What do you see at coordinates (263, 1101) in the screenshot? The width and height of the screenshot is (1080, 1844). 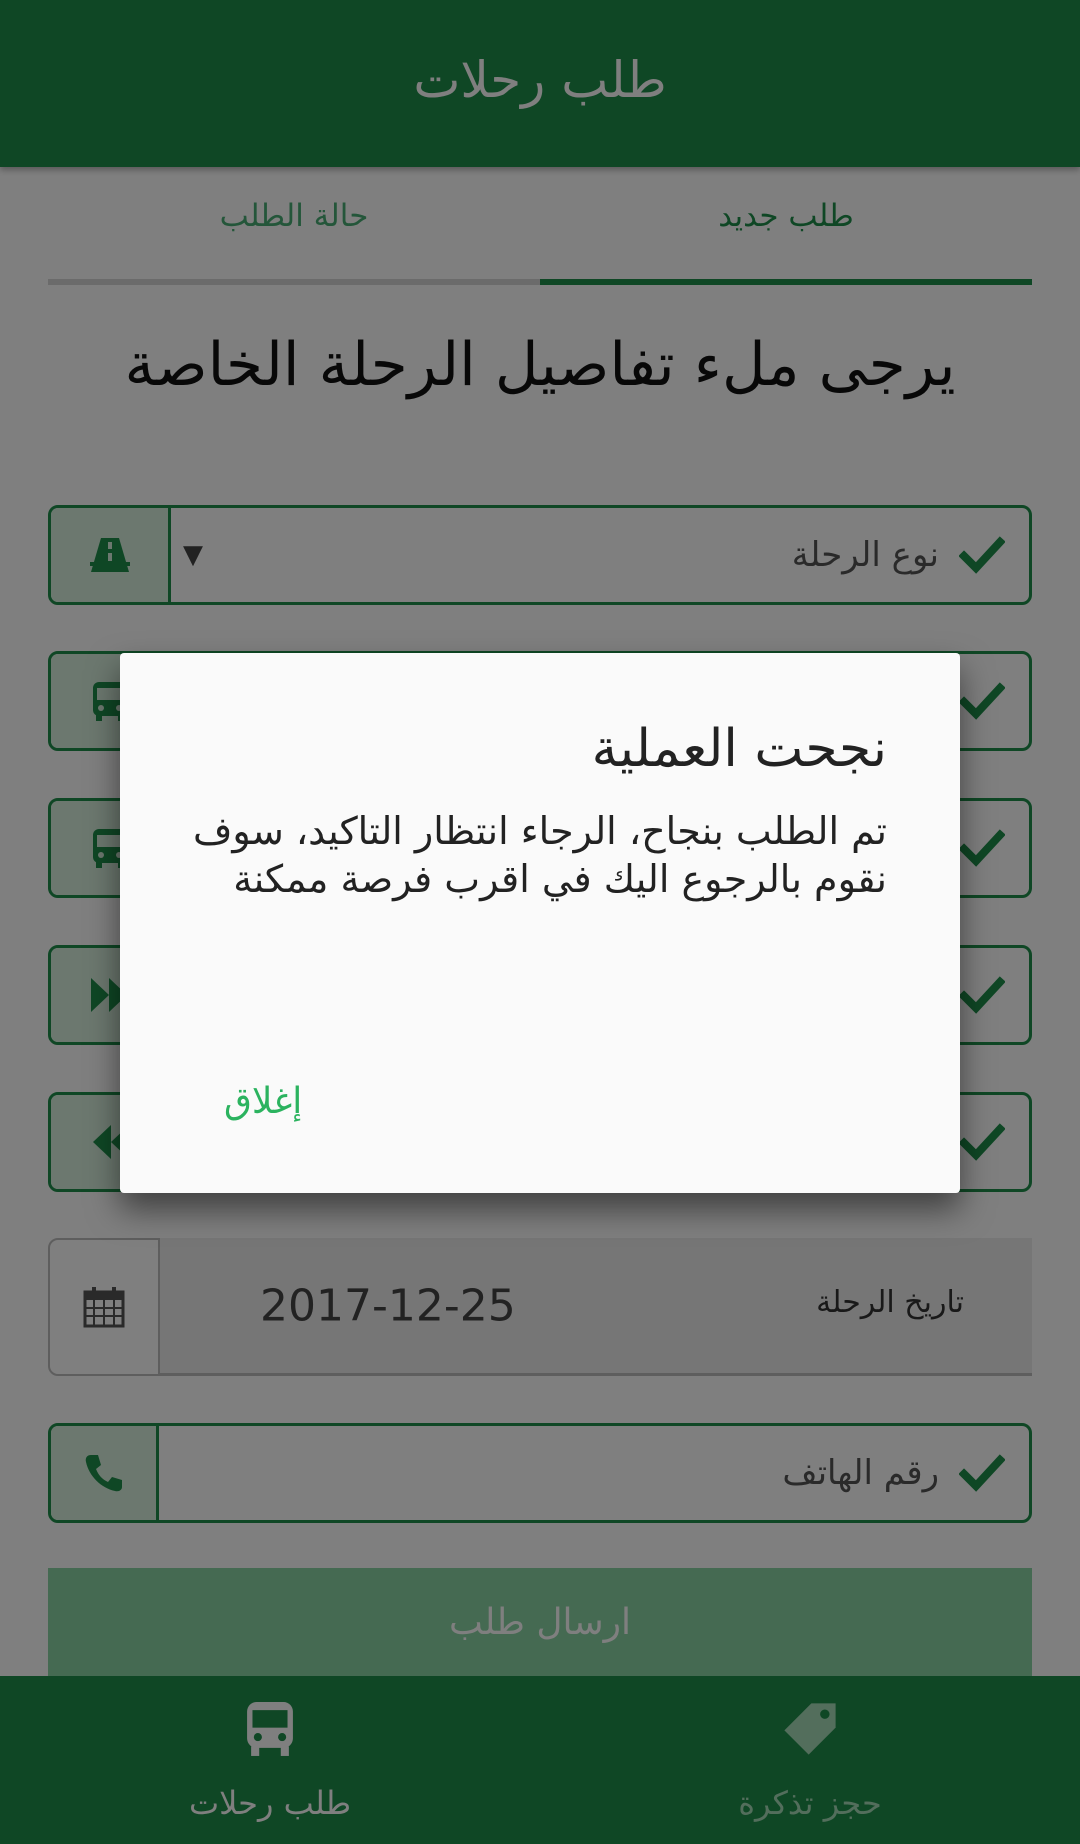 I see `close-button: إغلاق` at bounding box center [263, 1101].